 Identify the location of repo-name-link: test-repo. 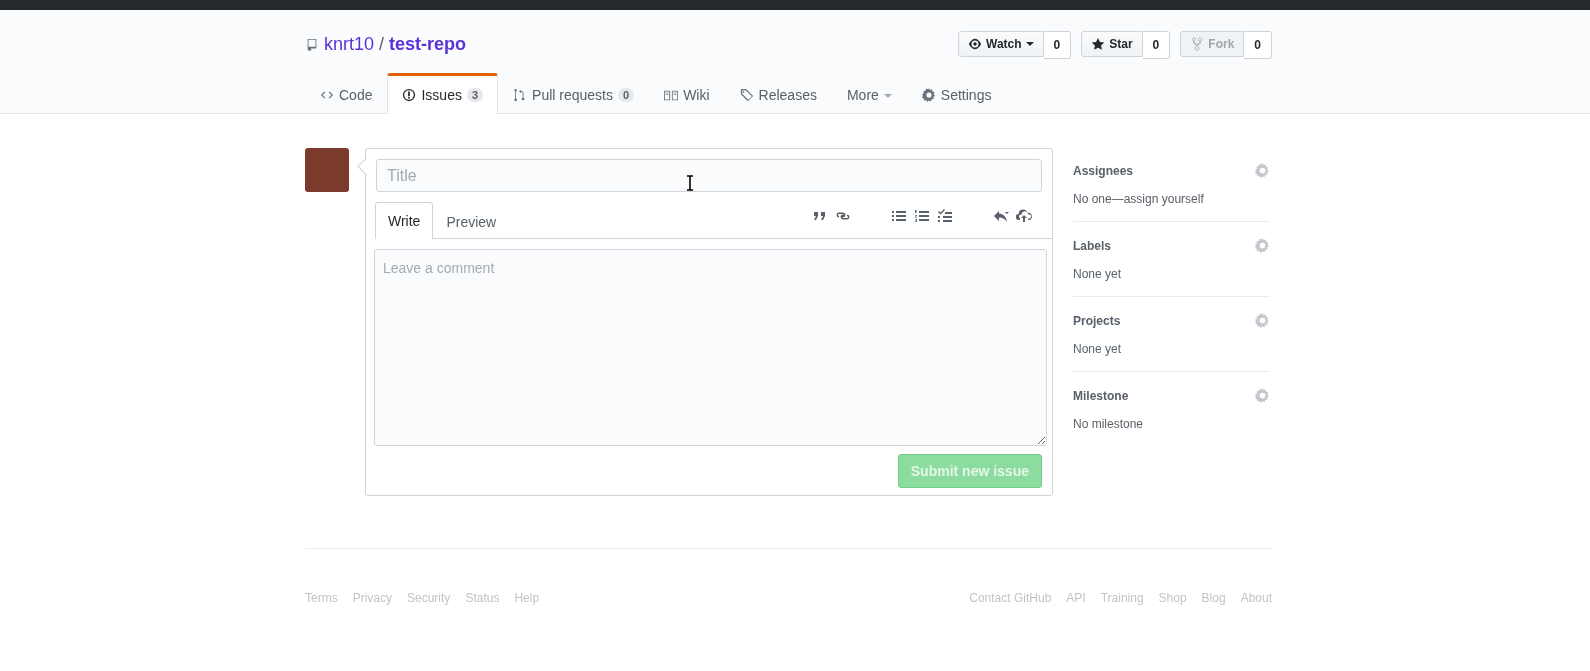
(428, 44).